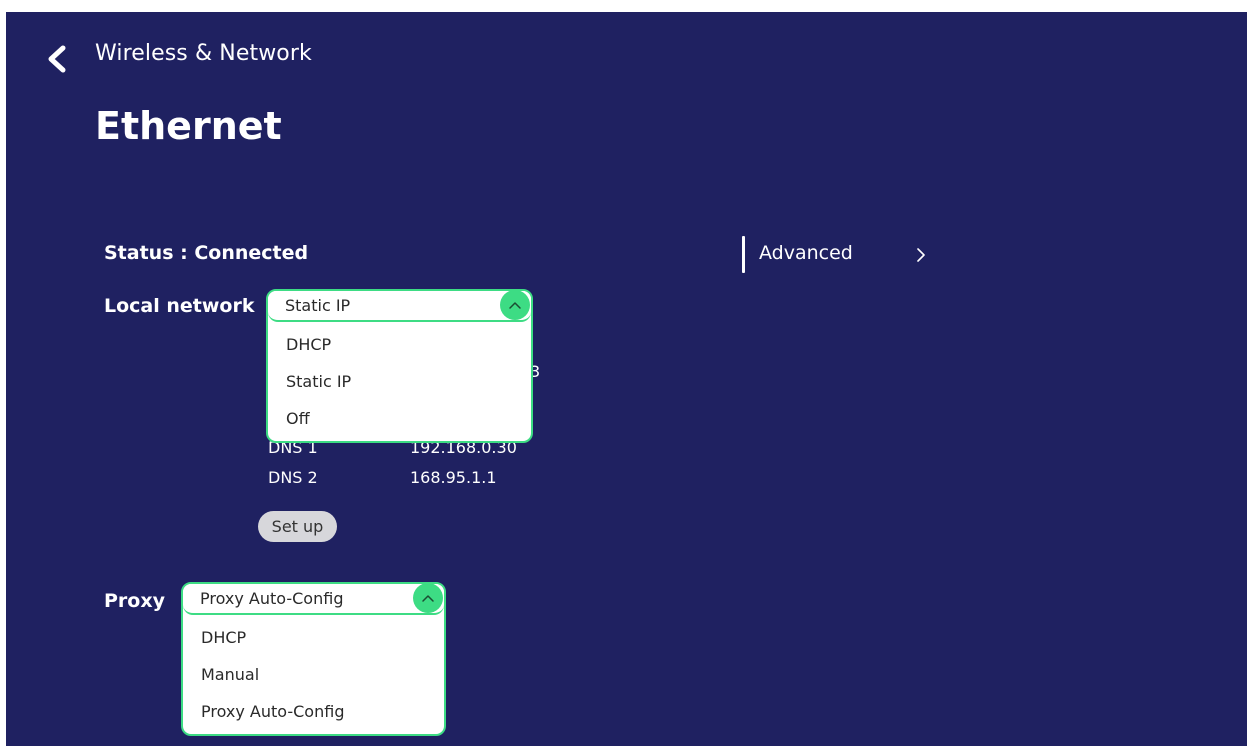 This screenshot has width=1247, height=746. I want to click on option-label: Static IP, so click(319, 381).